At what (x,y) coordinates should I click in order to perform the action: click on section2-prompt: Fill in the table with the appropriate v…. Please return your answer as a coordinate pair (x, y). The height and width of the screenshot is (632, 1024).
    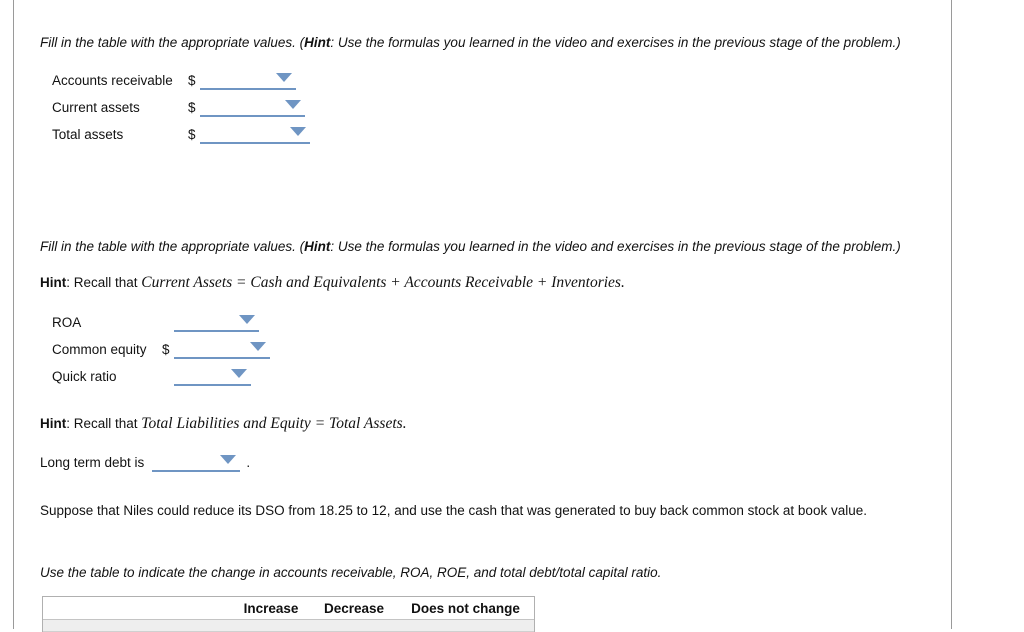
    Looking at the image, I should click on (470, 246).